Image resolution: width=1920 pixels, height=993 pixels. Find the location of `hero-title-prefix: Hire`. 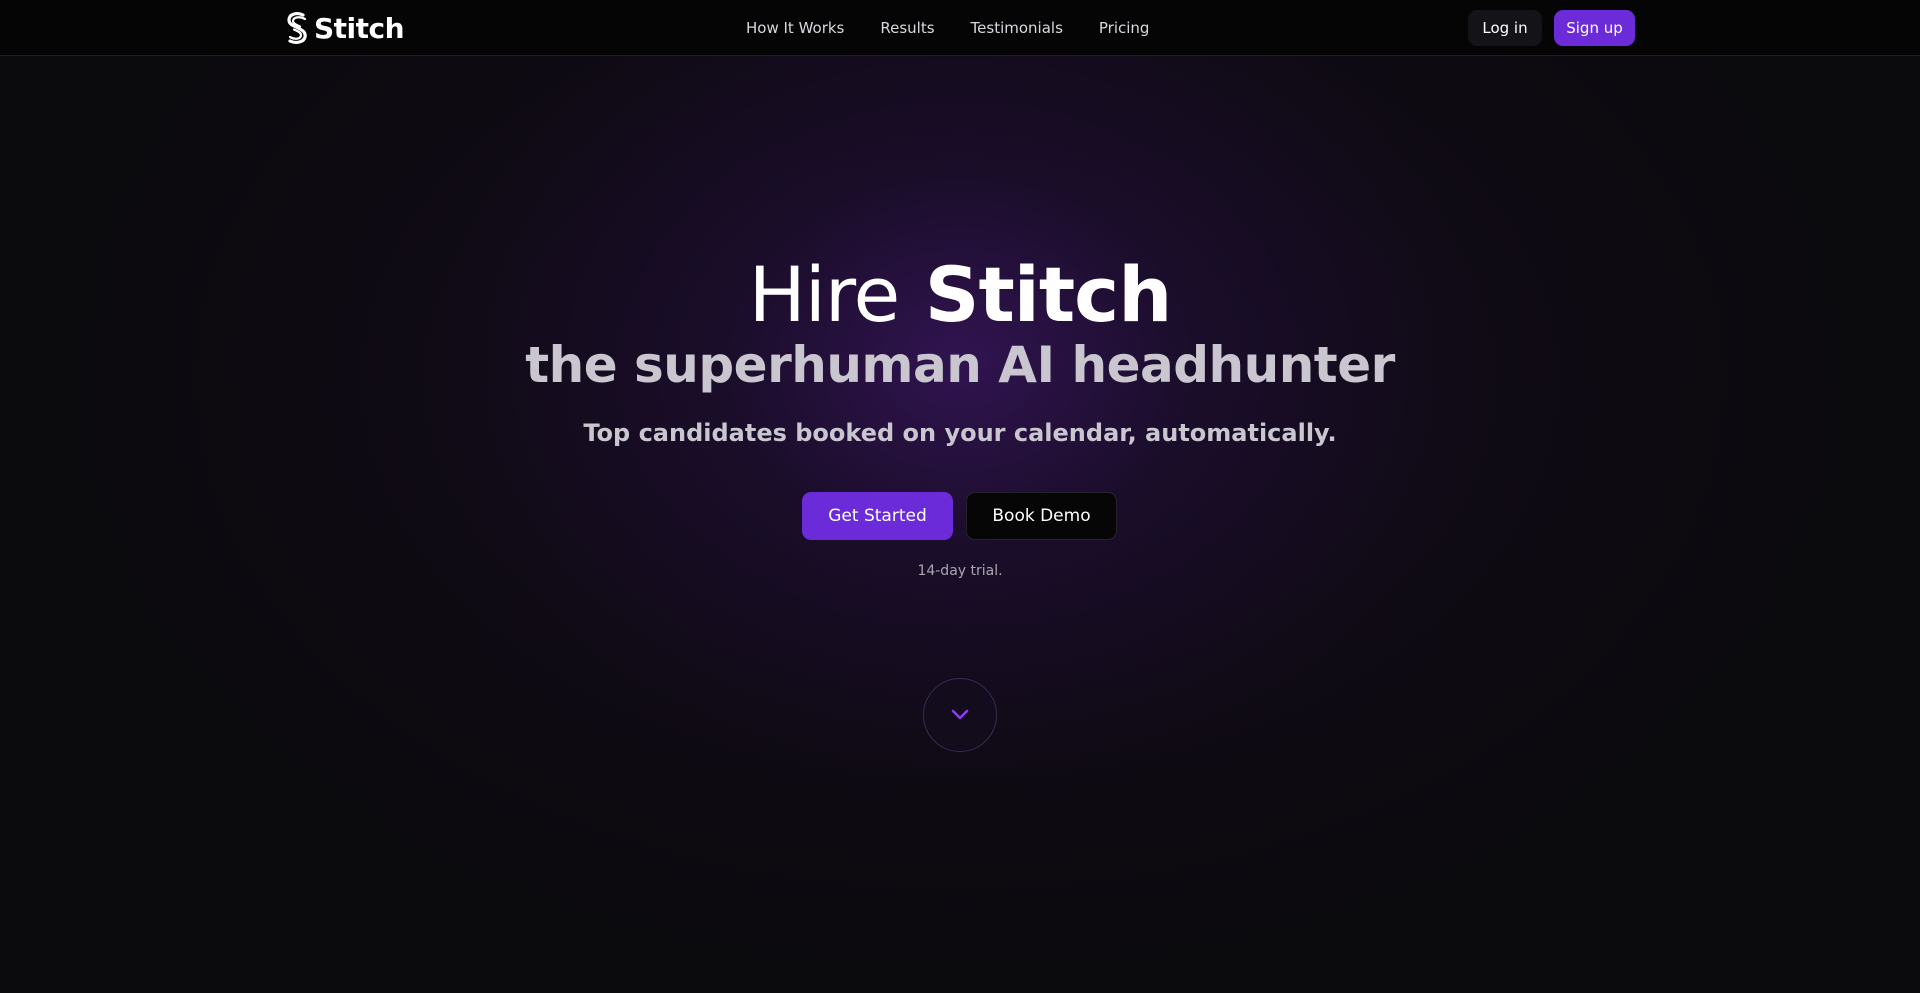

hero-title-prefix: Hire is located at coordinates (824, 294).